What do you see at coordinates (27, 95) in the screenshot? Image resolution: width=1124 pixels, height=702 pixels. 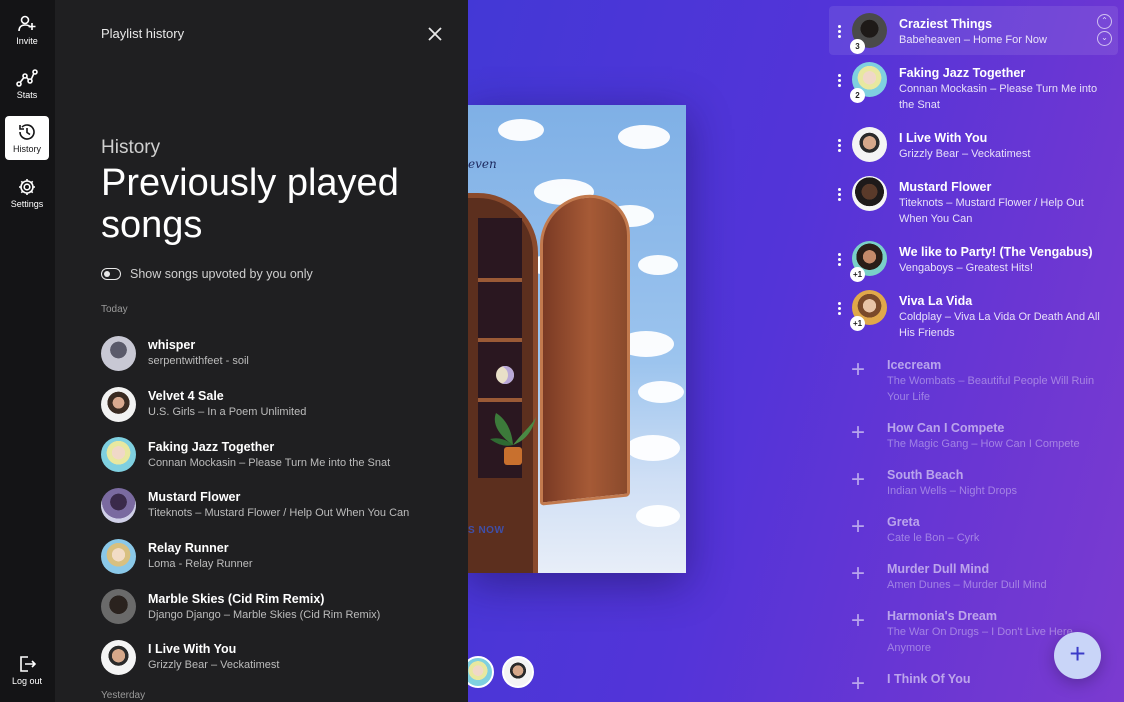 I see `nav-label: Stats` at bounding box center [27, 95].